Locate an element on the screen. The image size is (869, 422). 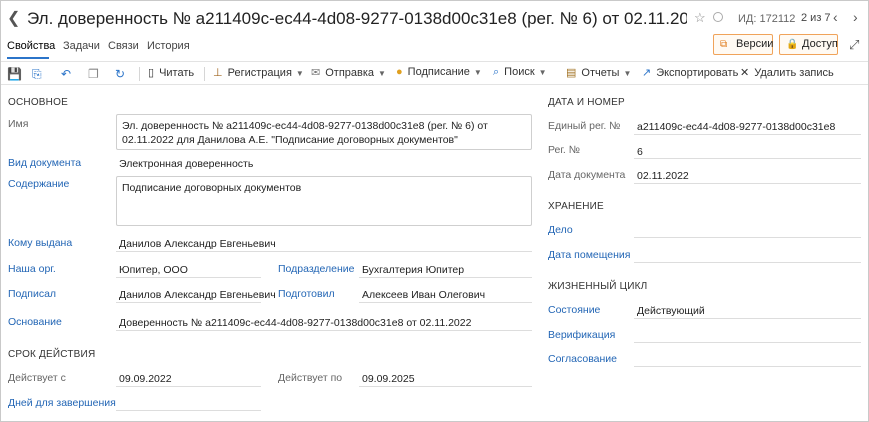
doc-date-value: 02.11.2022 is located at coordinates (663, 176).